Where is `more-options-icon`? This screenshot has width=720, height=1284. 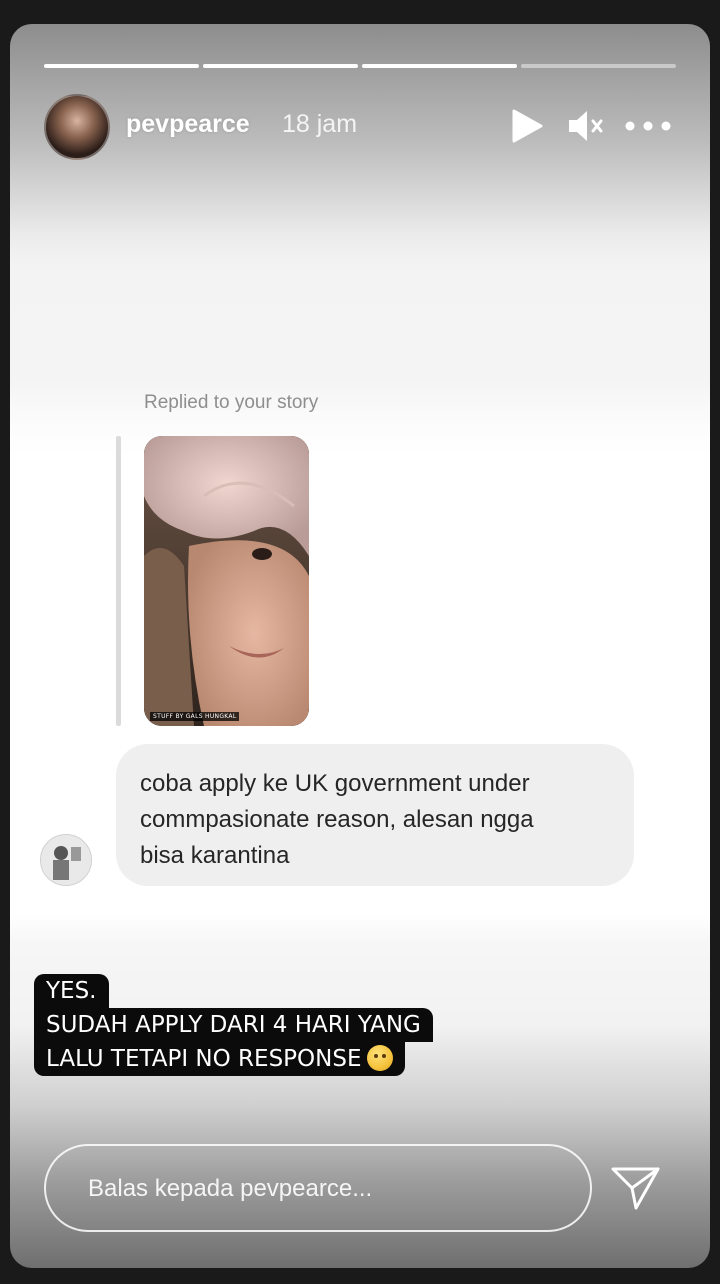
more-options-icon is located at coordinates (648, 126).